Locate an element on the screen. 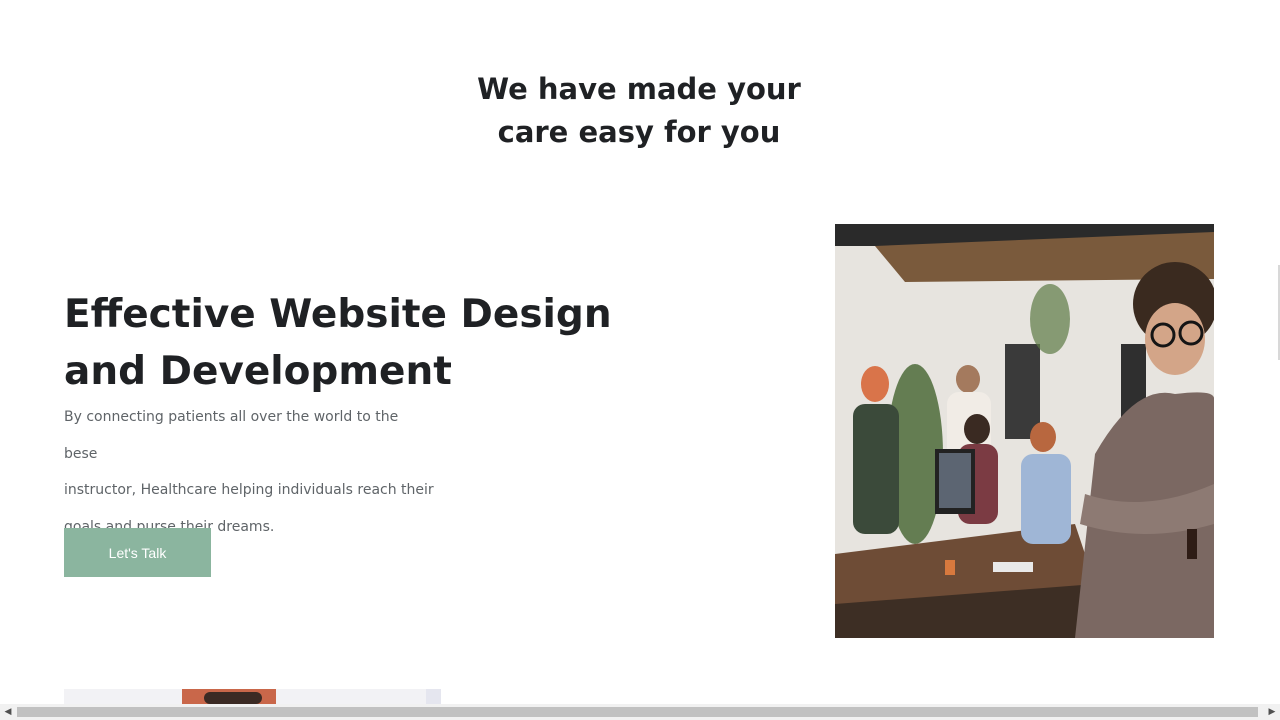 The height and width of the screenshot is (720, 1280). section-heading-line-1: We have made your is located at coordinates (639, 89).